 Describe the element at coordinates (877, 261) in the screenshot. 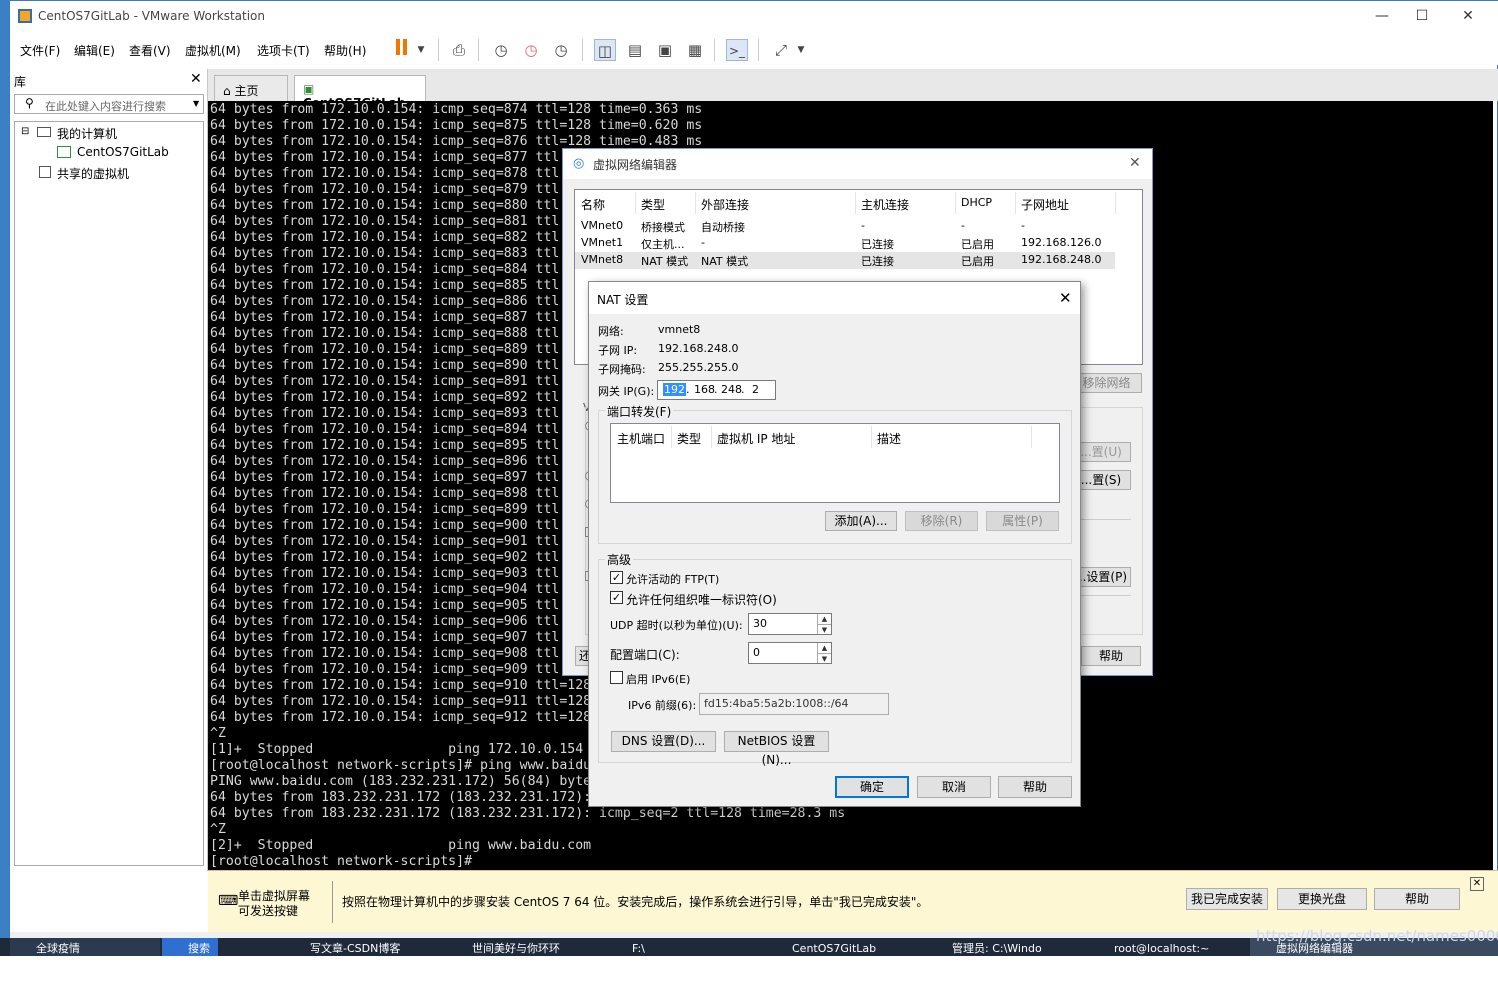

I see `cell: 已连接` at that location.